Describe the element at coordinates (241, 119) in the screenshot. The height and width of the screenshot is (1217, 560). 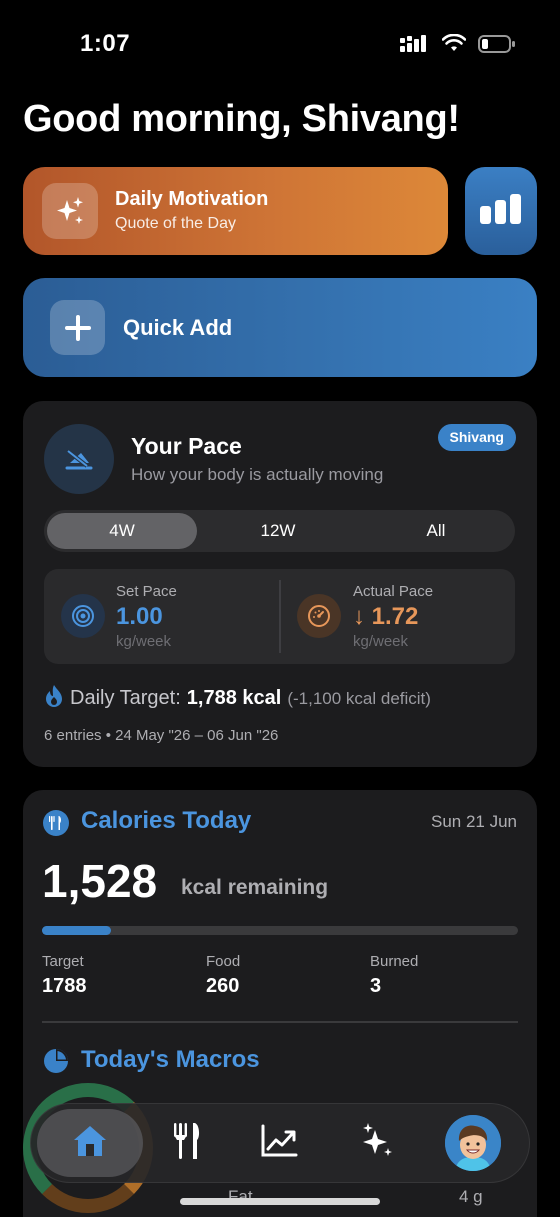
I see `greeting-title: Good morning, Shivang!` at that location.